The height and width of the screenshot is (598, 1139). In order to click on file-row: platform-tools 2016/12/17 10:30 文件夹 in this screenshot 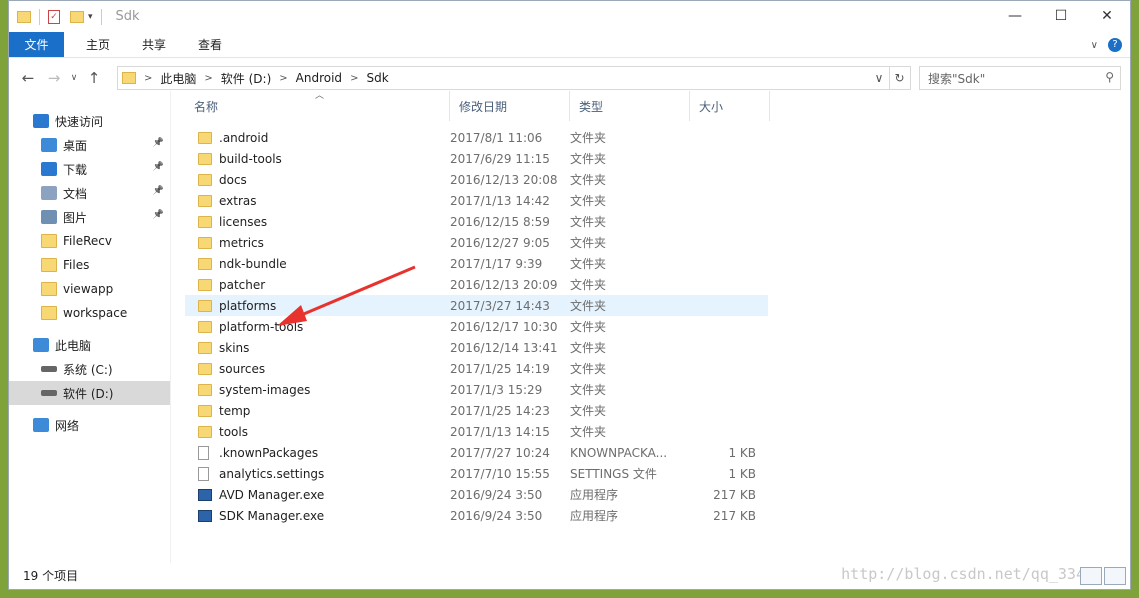, I will do `click(476, 326)`.